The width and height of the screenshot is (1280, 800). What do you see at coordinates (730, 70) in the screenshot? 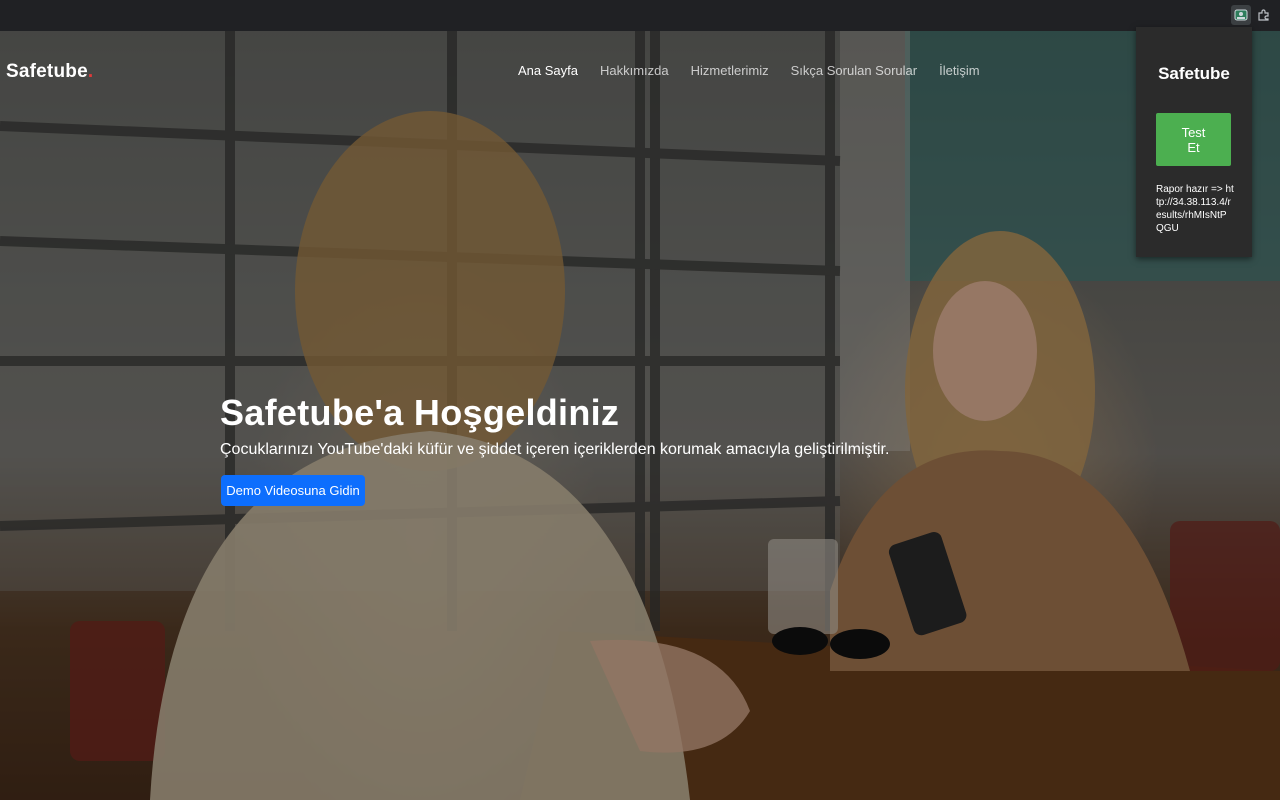
I see `nav-item-services: Hizmetlerimiz` at bounding box center [730, 70].